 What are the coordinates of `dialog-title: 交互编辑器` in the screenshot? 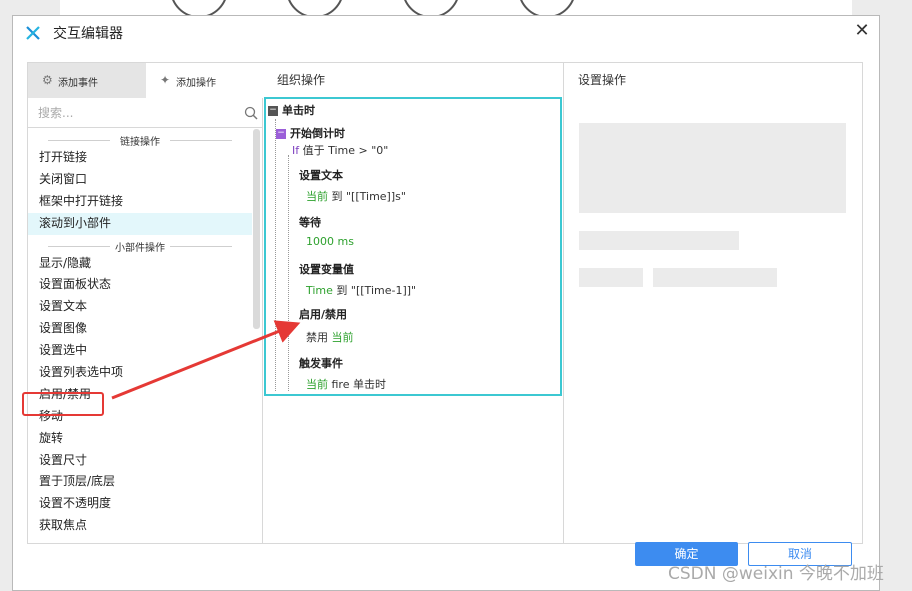 It's located at (88, 34).